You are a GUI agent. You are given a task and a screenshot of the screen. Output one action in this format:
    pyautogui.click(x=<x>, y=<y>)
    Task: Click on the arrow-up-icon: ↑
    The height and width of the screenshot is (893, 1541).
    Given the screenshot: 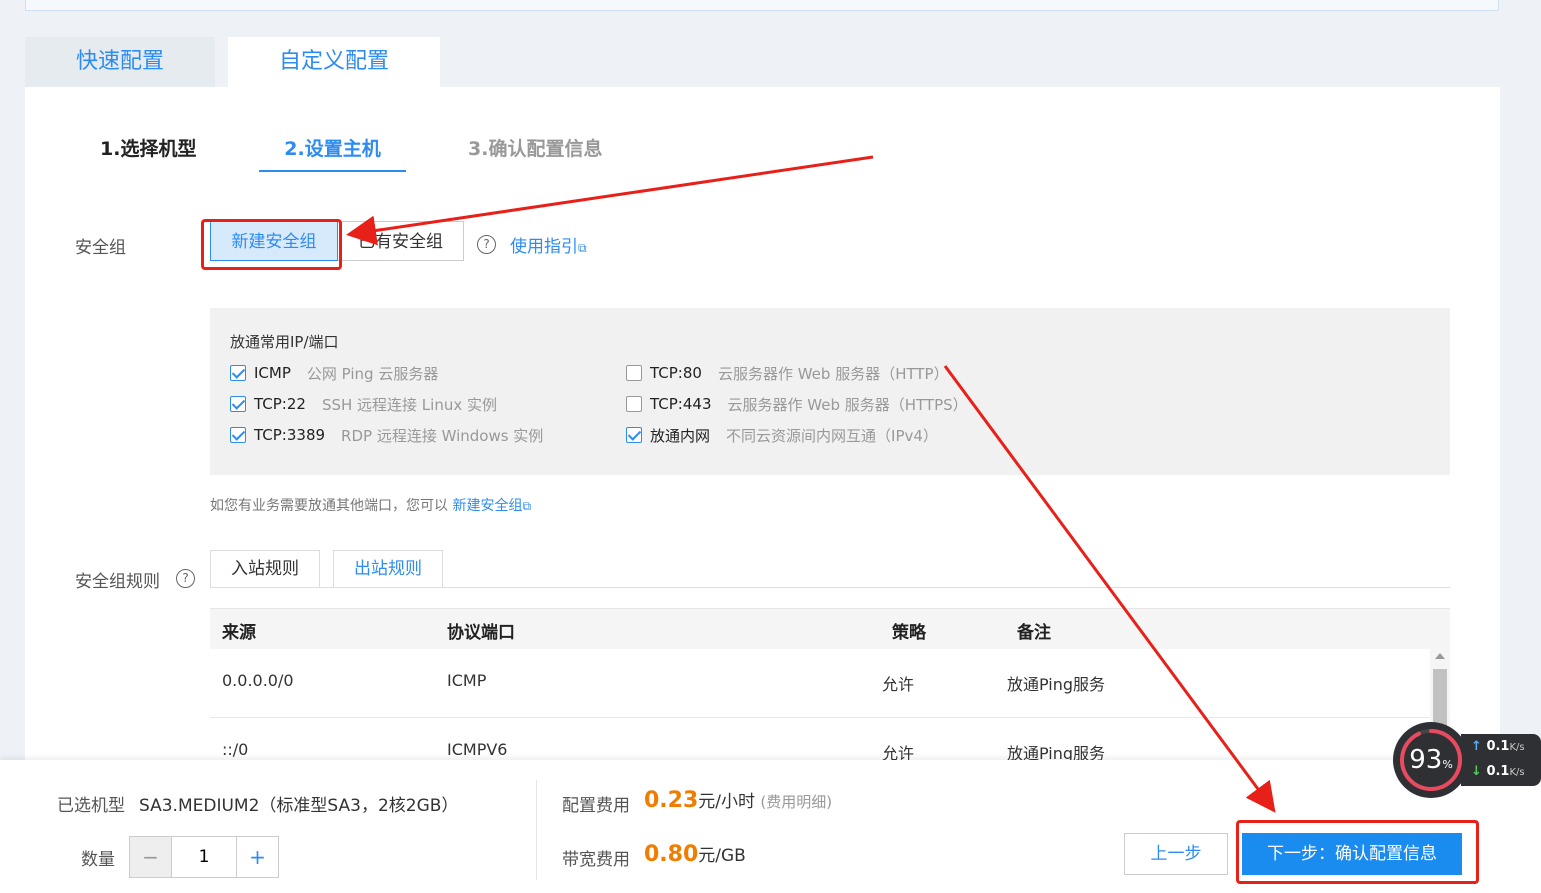 What is the action you would take?
    pyautogui.click(x=1476, y=746)
    